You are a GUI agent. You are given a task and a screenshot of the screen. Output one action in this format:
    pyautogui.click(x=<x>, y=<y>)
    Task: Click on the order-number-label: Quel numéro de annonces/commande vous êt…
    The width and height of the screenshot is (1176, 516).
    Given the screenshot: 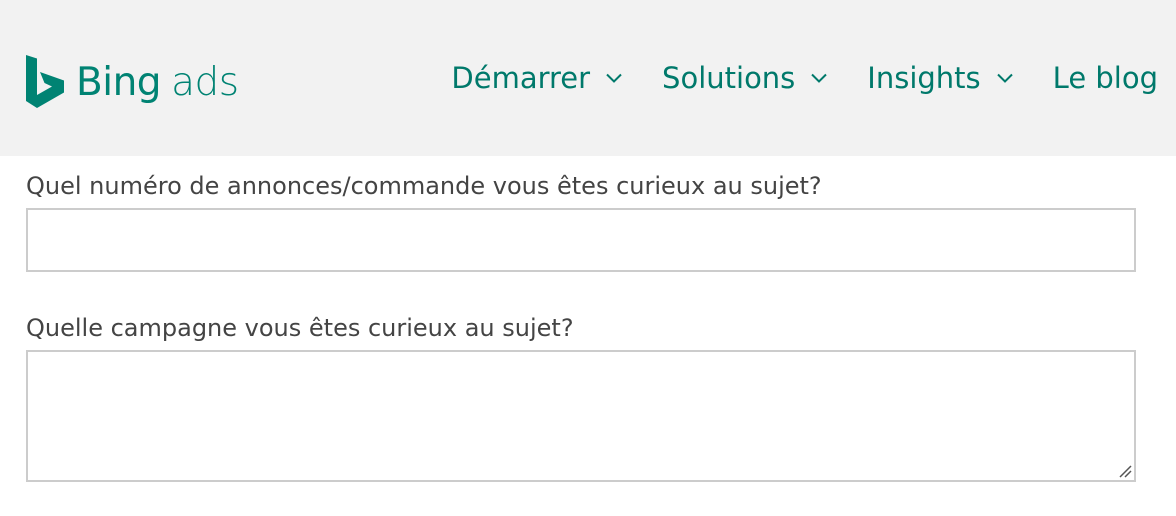 What is the action you would take?
    pyautogui.click(x=424, y=186)
    